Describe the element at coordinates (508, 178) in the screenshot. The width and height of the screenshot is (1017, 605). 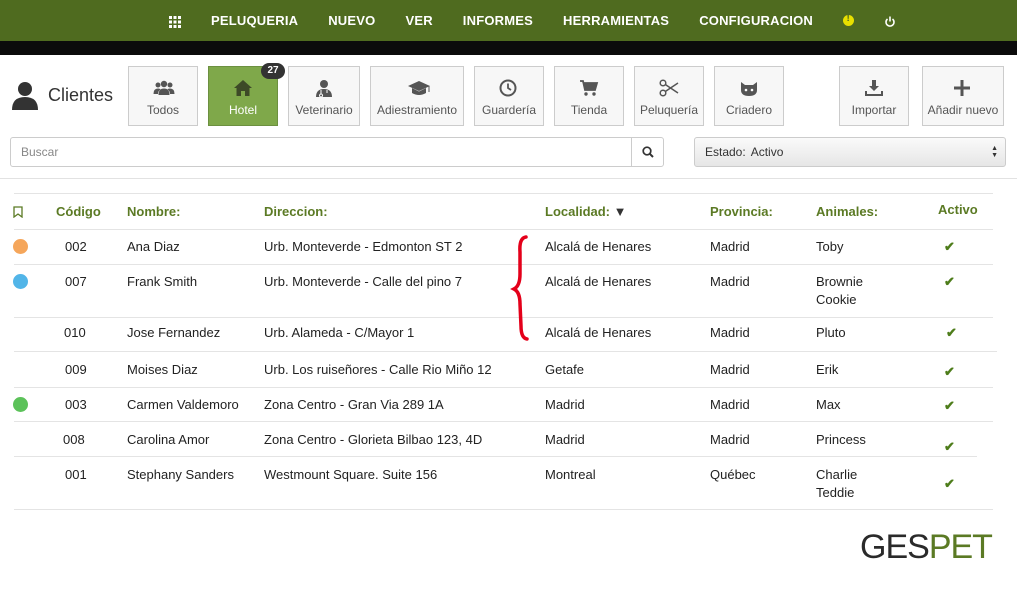
I see `divider` at that location.